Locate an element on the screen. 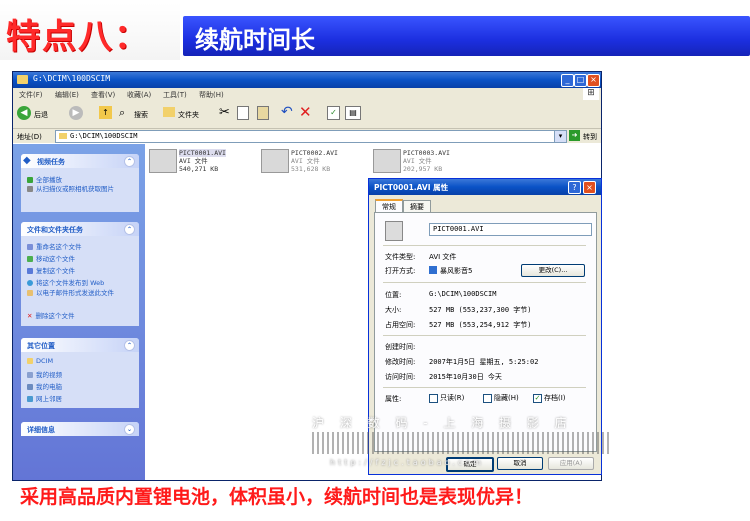 This screenshot has height=521, width=750. task-label: 从扫描仪或照相机获取图片 is located at coordinates (75, 189).